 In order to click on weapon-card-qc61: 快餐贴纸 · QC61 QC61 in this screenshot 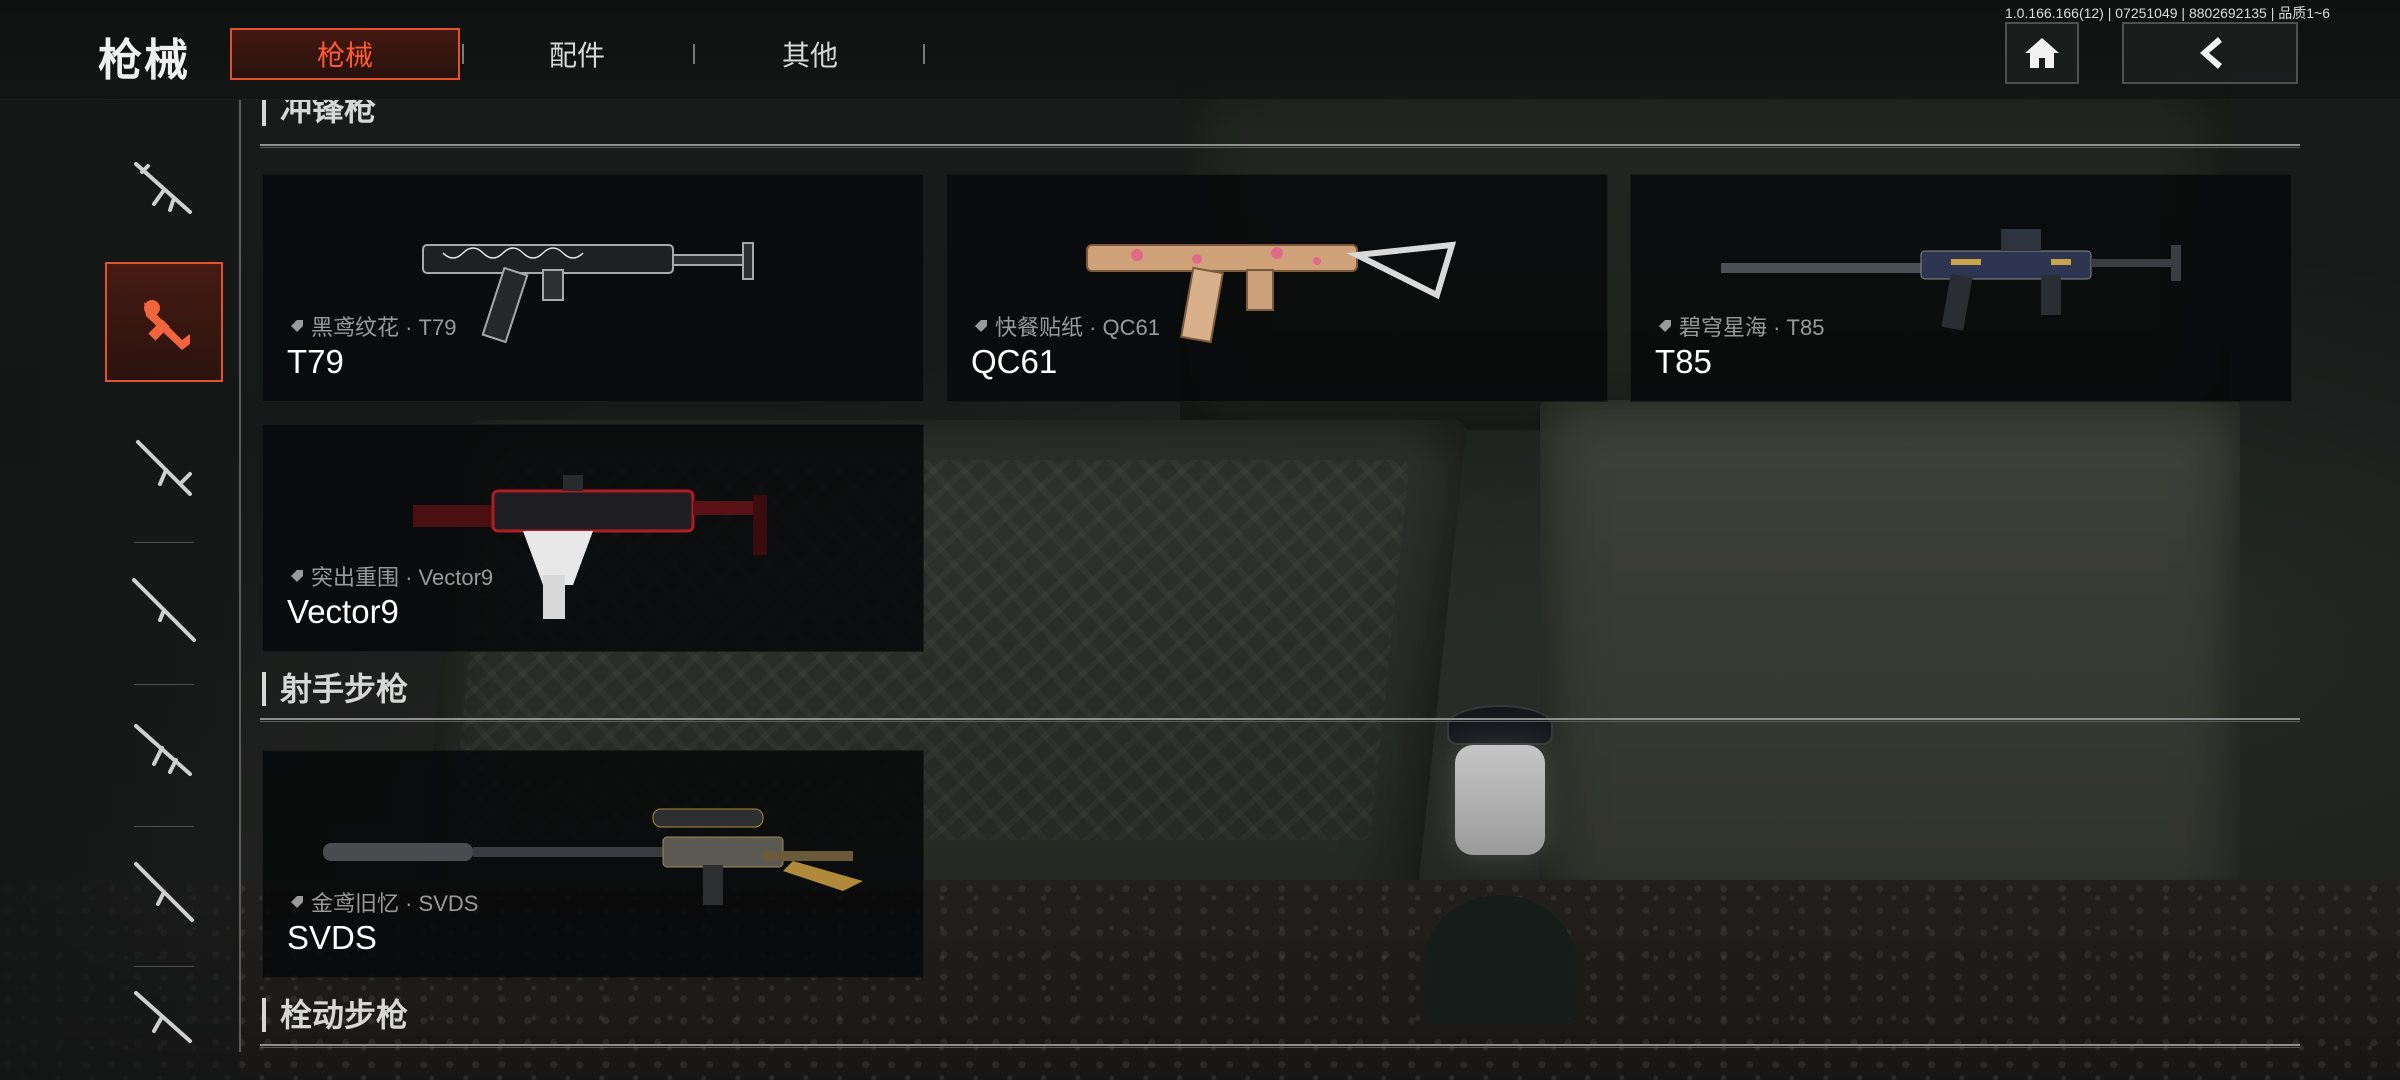, I will do `click(1277, 288)`.